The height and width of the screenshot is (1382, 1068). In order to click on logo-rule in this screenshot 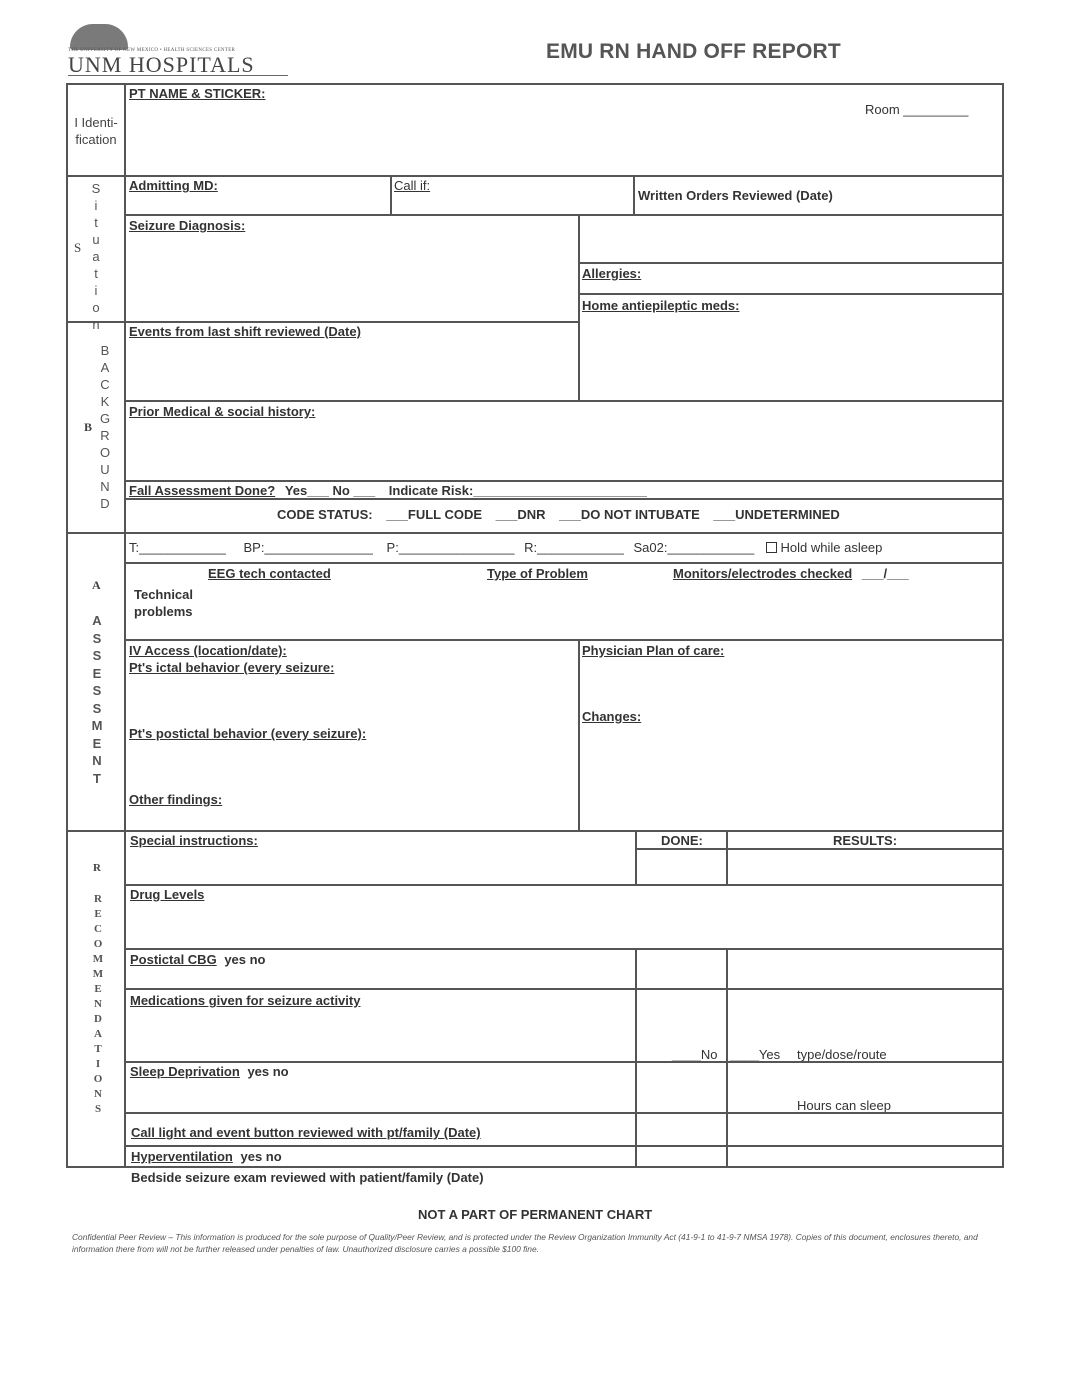, I will do `click(178, 75)`.